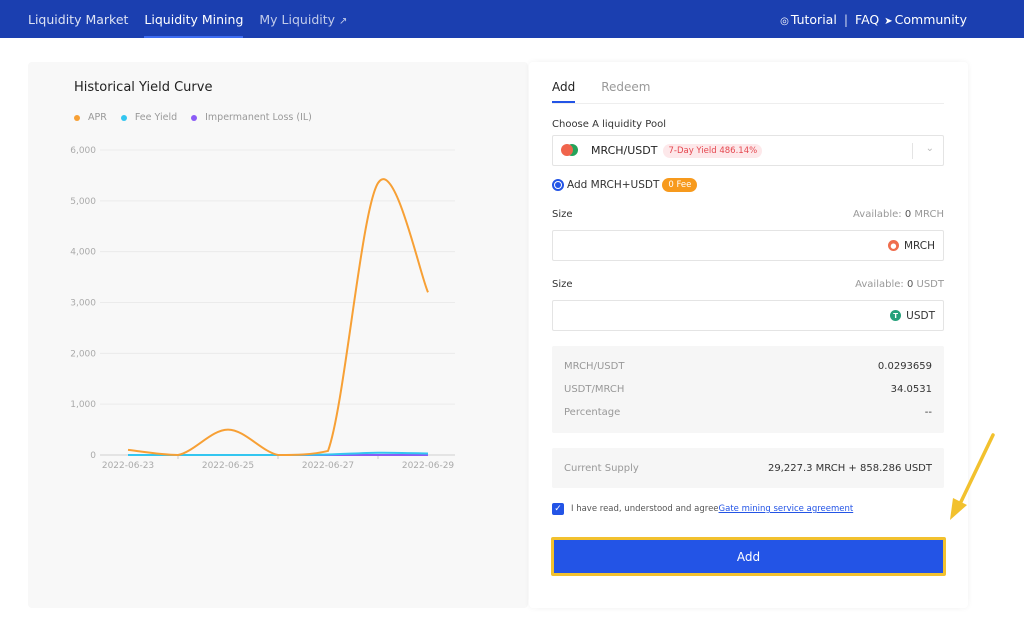 The height and width of the screenshot is (632, 1024). What do you see at coordinates (562, 284) in the screenshot?
I see `size-label-usdt: Size` at bounding box center [562, 284].